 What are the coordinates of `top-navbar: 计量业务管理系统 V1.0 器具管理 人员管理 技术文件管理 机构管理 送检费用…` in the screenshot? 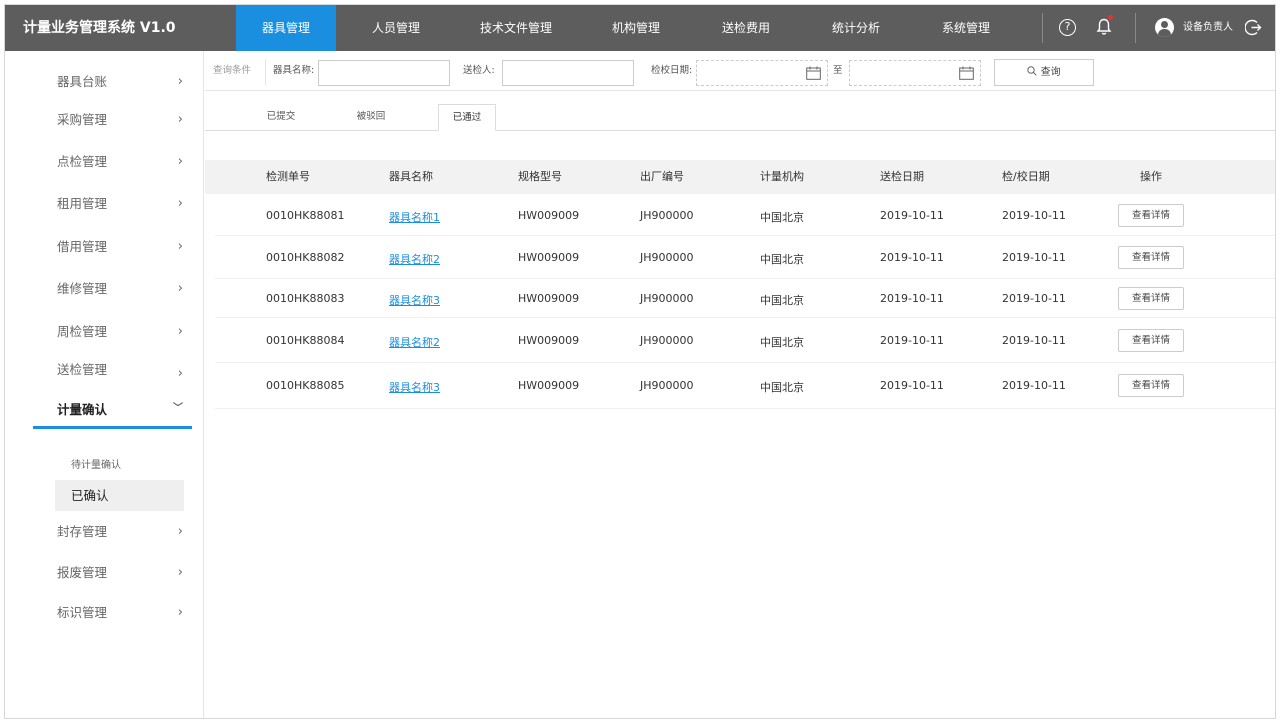 It's located at (640, 28).